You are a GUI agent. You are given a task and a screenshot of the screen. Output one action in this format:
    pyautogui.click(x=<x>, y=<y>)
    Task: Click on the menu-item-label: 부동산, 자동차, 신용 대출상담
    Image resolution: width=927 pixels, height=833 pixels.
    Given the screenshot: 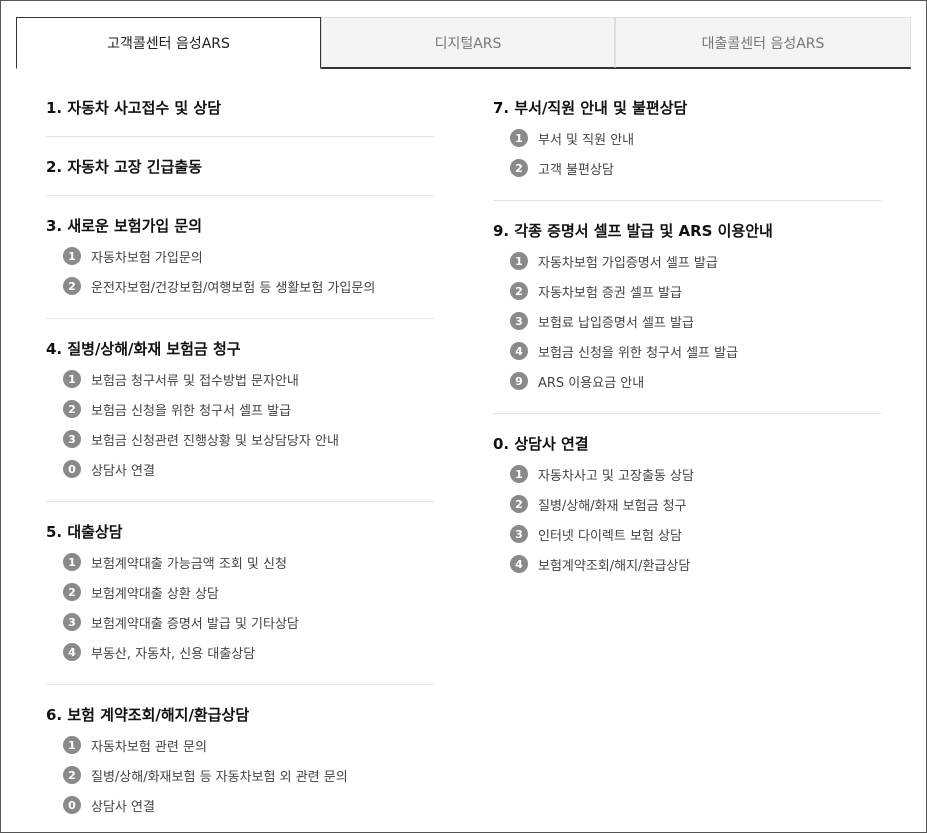 What is the action you would take?
    pyautogui.click(x=173, y=654)
    